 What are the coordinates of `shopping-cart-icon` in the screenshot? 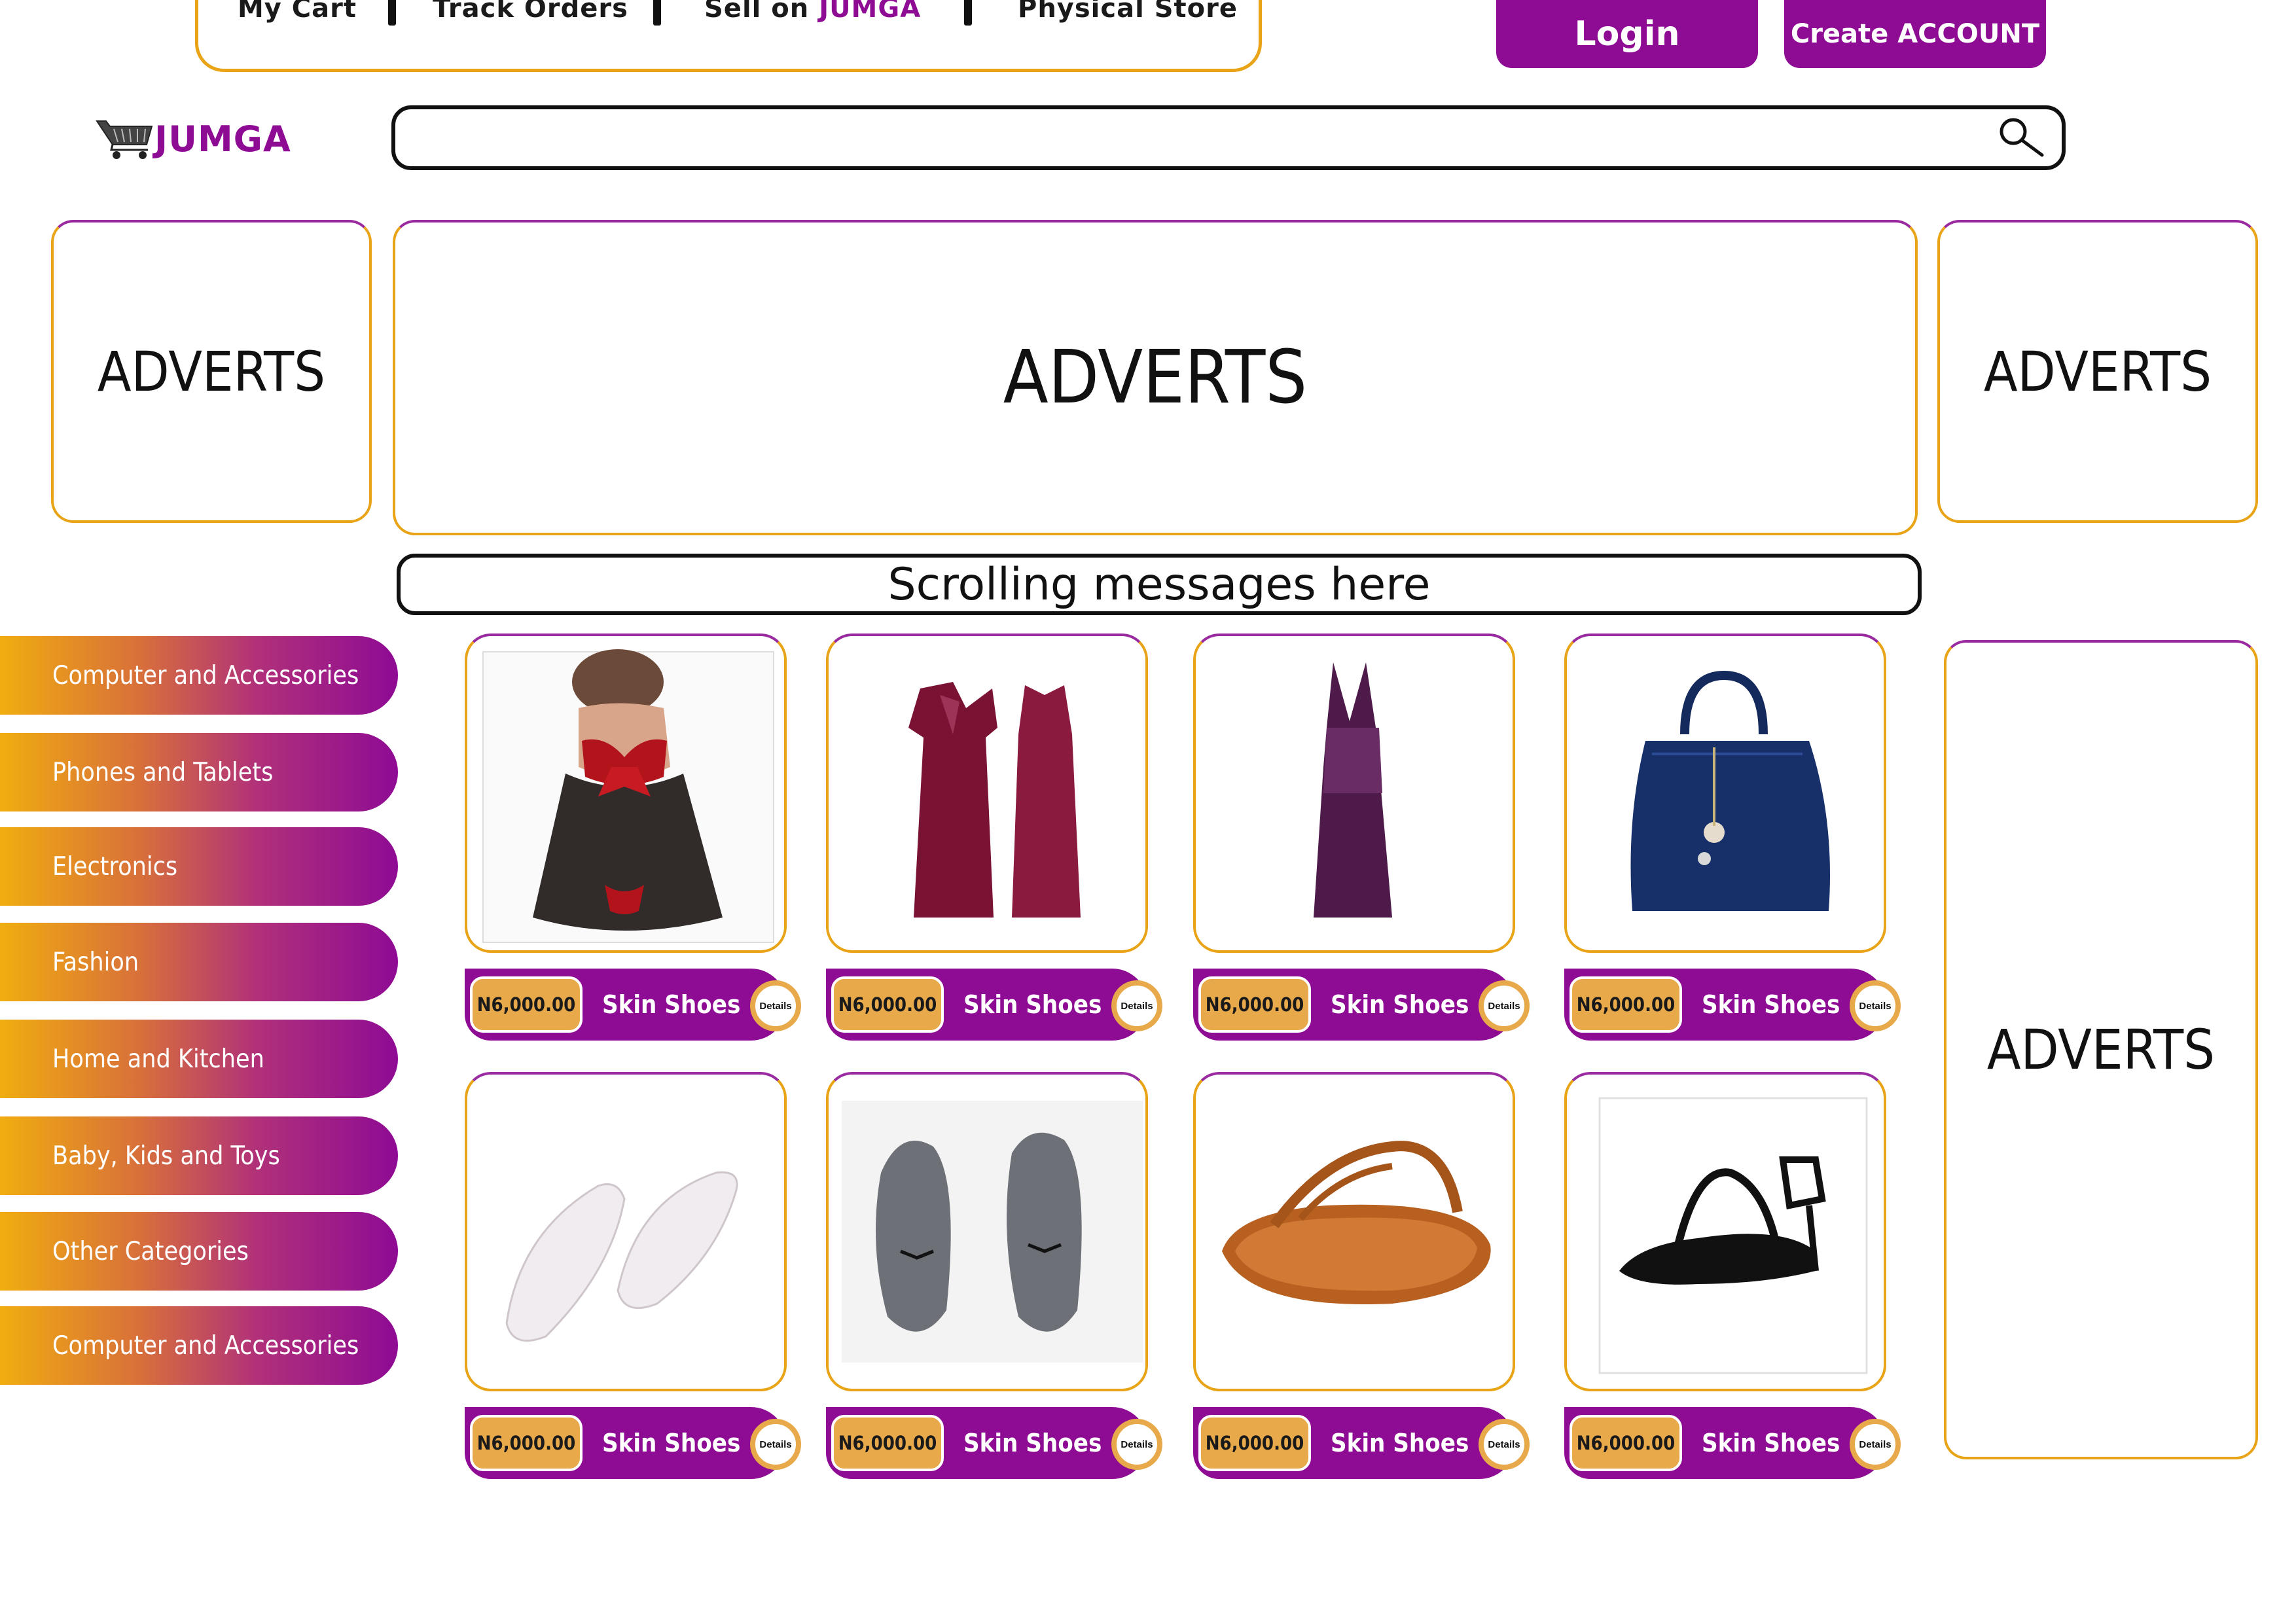 It's located at (124, 139).